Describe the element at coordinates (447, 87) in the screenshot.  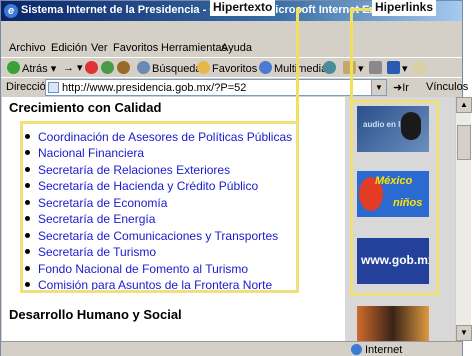
I see `links-button: Vínculos` at that location.